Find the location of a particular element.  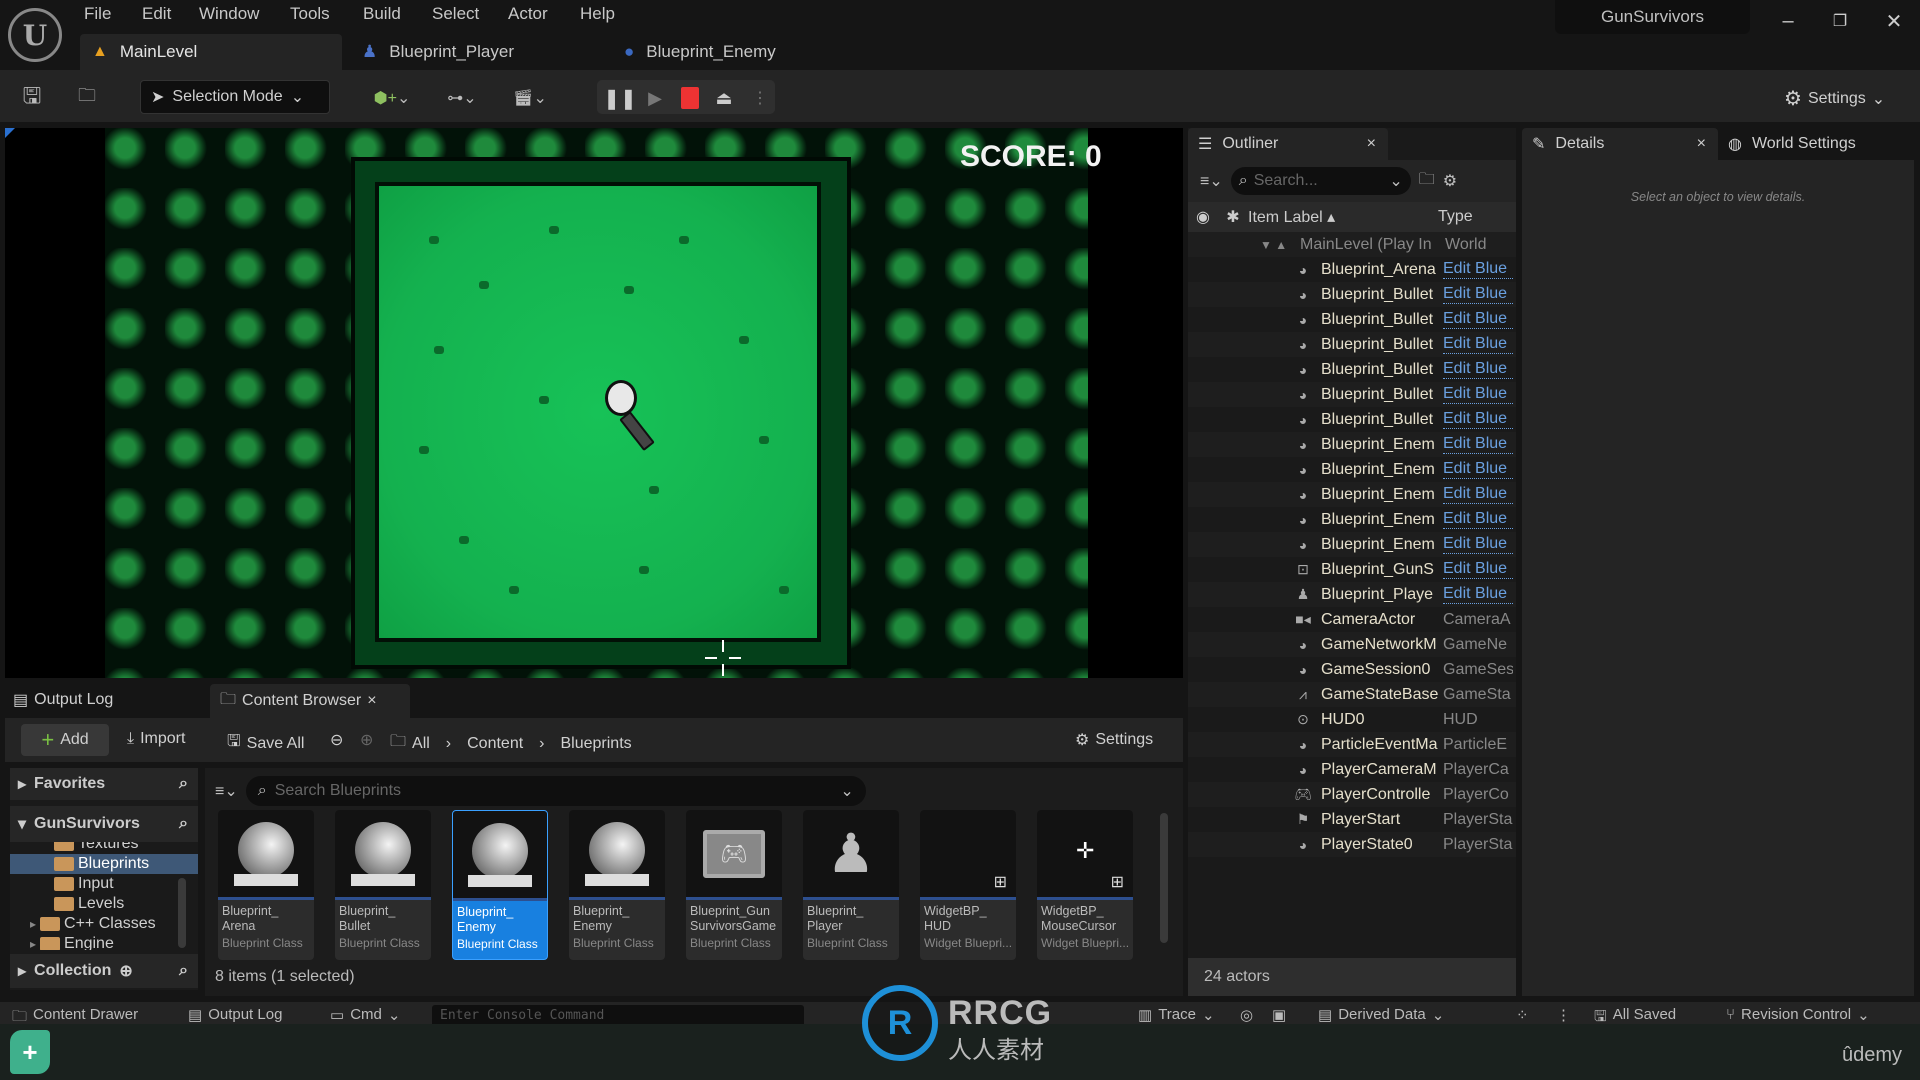

close-tab-icon: × is located at coordinates (1701, 144).